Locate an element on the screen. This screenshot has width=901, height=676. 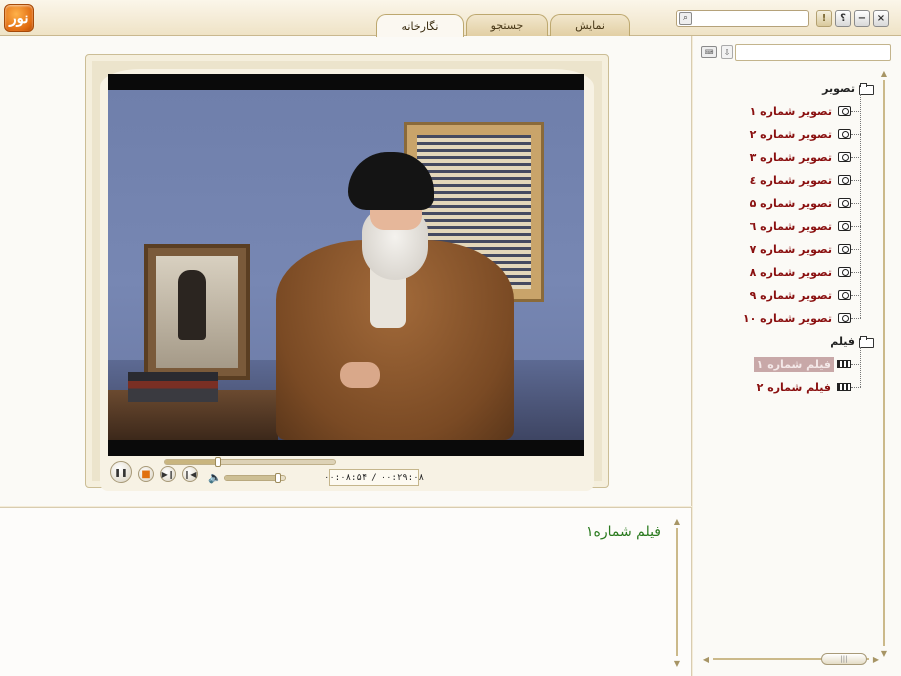
scroll-thumb: ||| is located at coordinates (844, 659).